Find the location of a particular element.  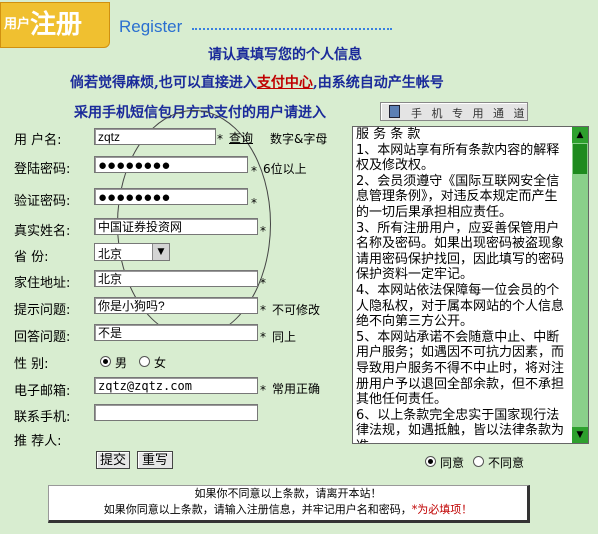

password-note: 6位以上 is located at coordinates (285, 169).